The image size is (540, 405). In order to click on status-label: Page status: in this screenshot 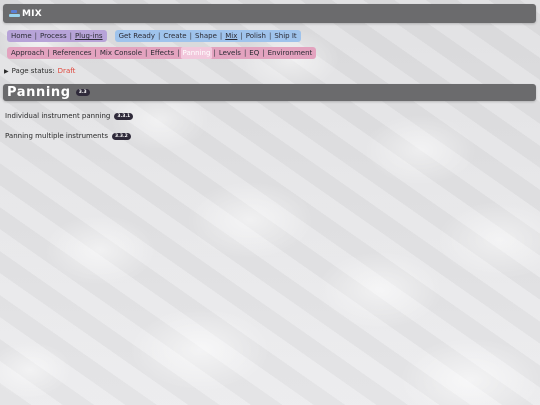, I will do `click(33, 71)`.